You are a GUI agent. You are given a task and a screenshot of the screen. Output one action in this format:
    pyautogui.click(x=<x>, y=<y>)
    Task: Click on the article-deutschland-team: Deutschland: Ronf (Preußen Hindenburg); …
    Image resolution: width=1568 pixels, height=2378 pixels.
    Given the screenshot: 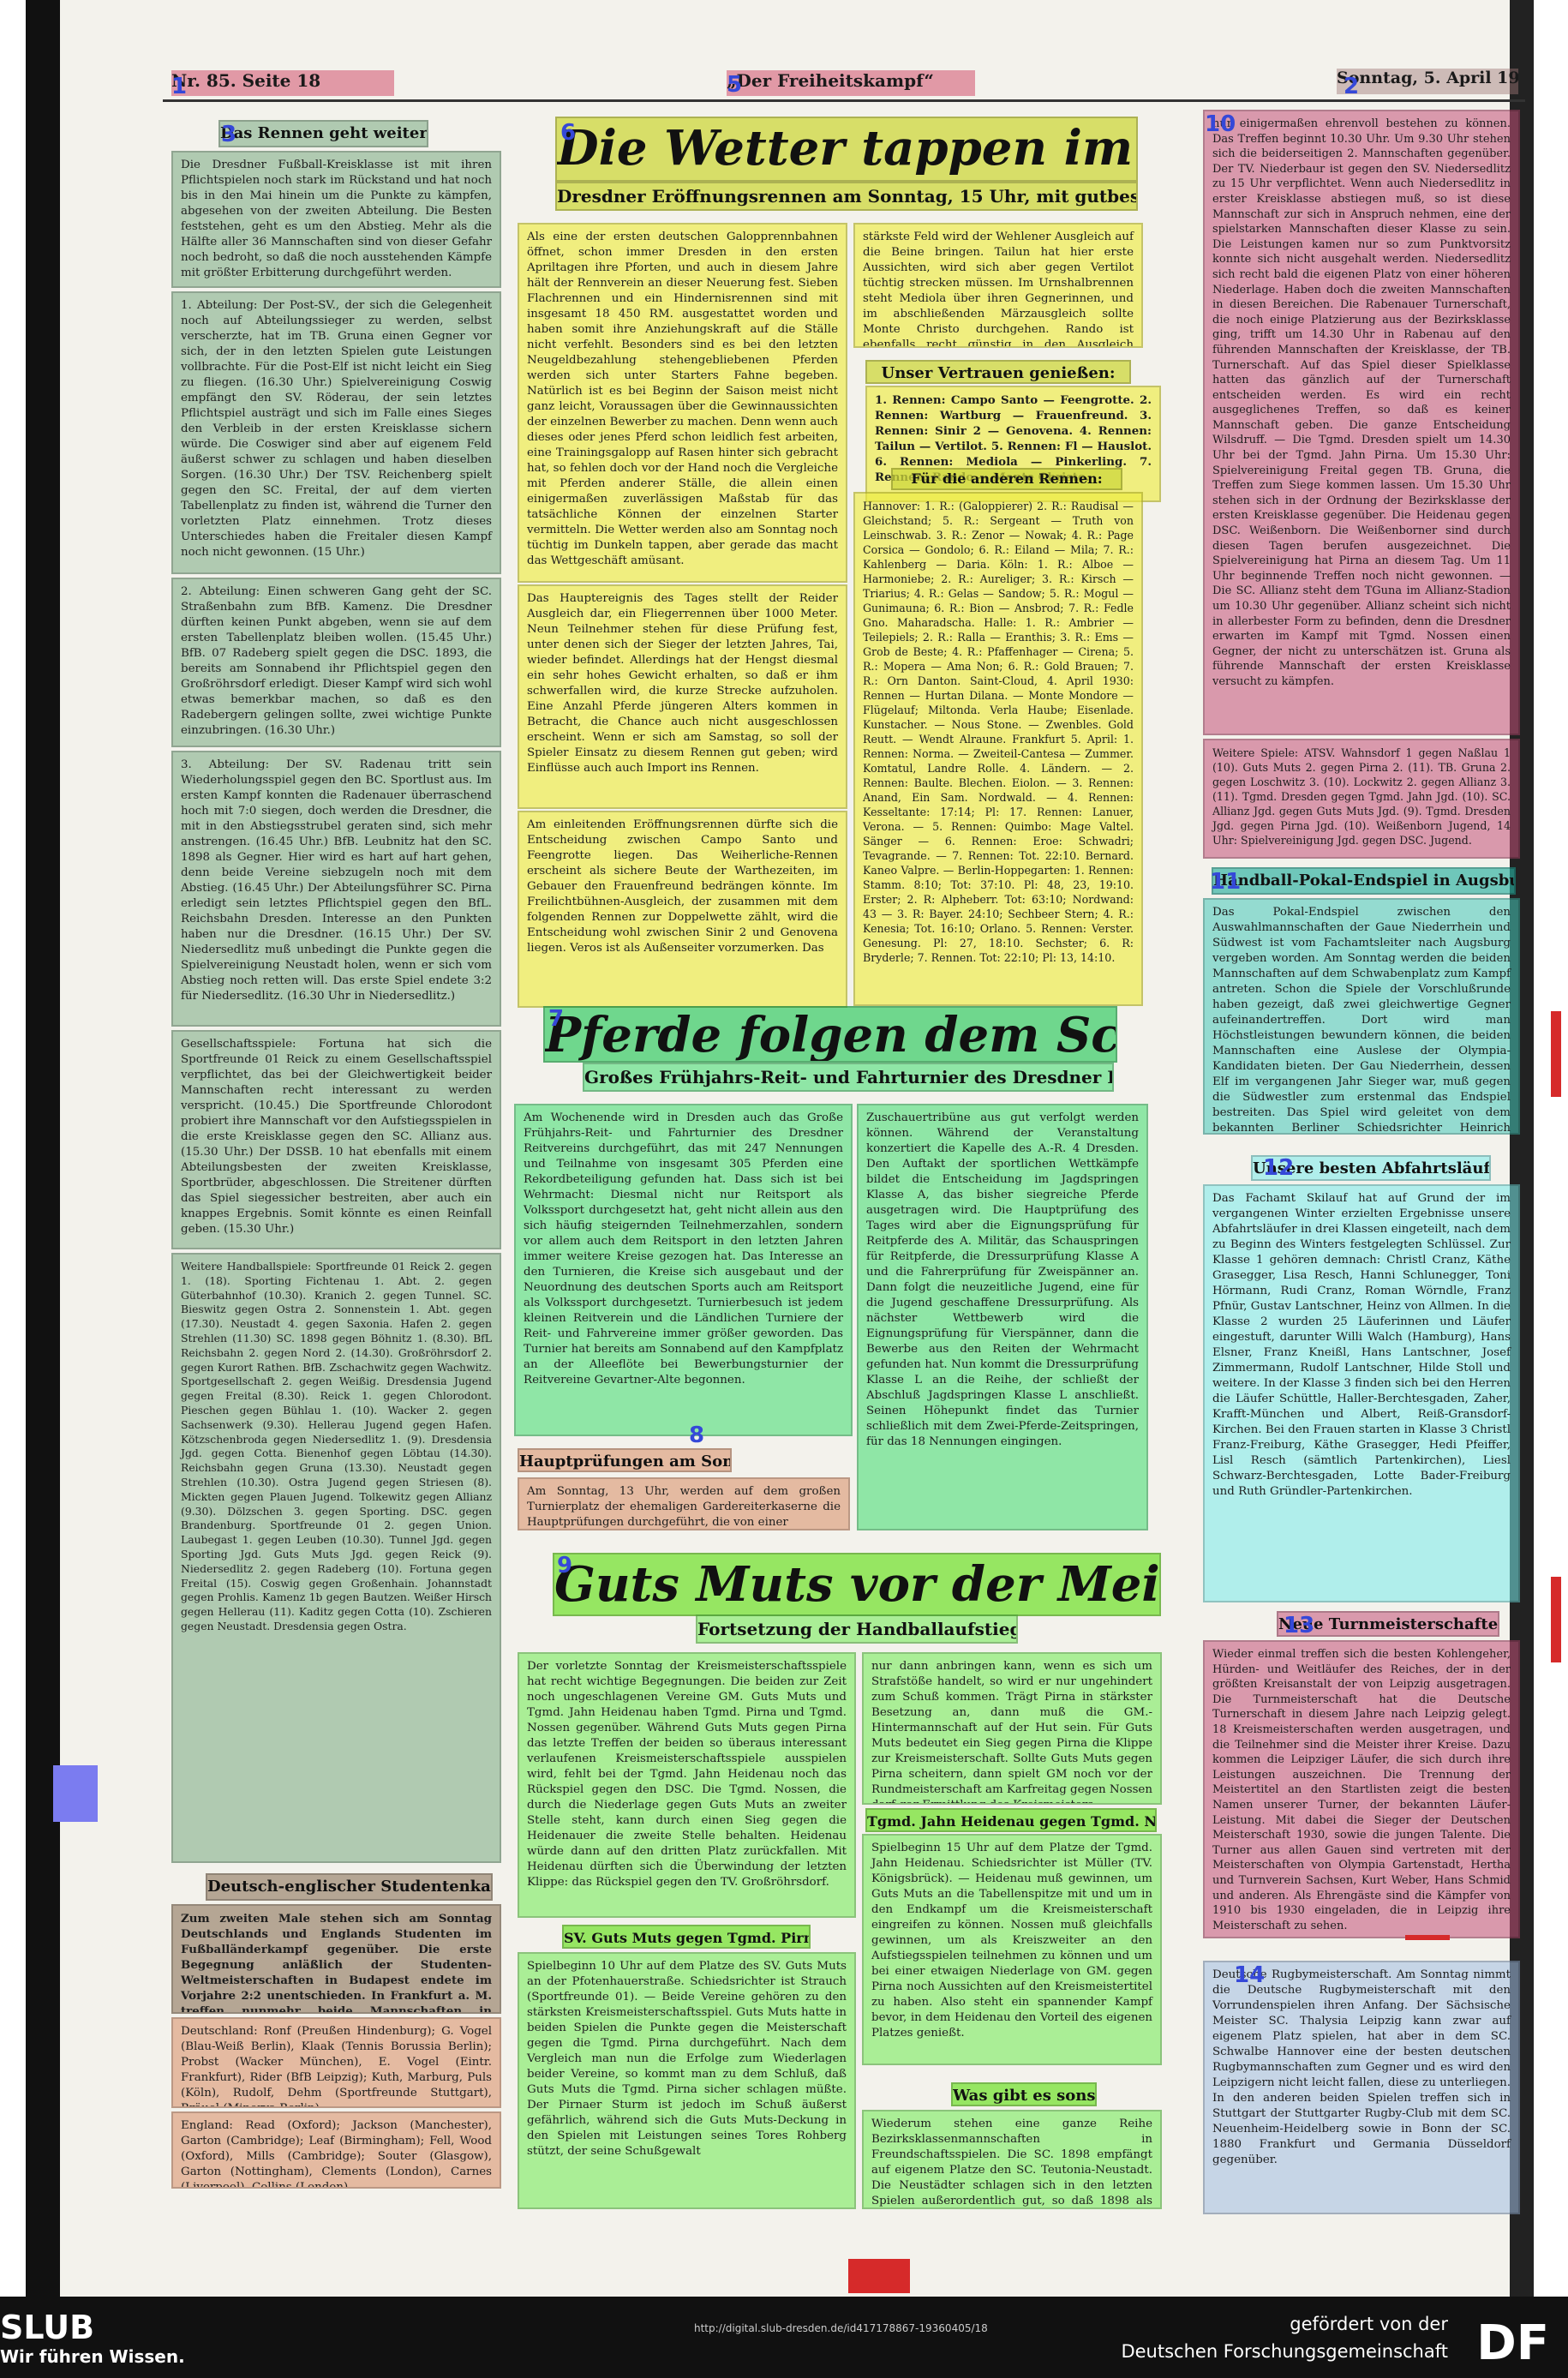 What is the action you would take?
    pyautogui.click(x=336, y=2062)
    